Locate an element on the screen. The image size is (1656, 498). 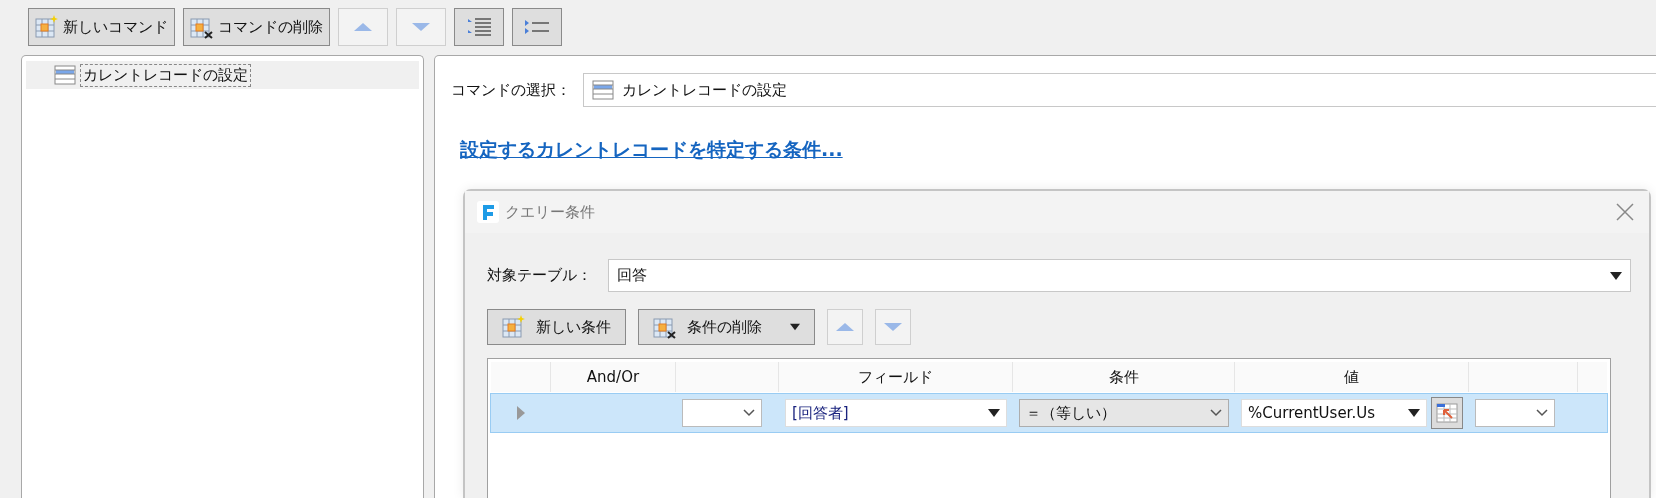
condition-select: ＝（等しい） is located at coordinates (1124, 413).